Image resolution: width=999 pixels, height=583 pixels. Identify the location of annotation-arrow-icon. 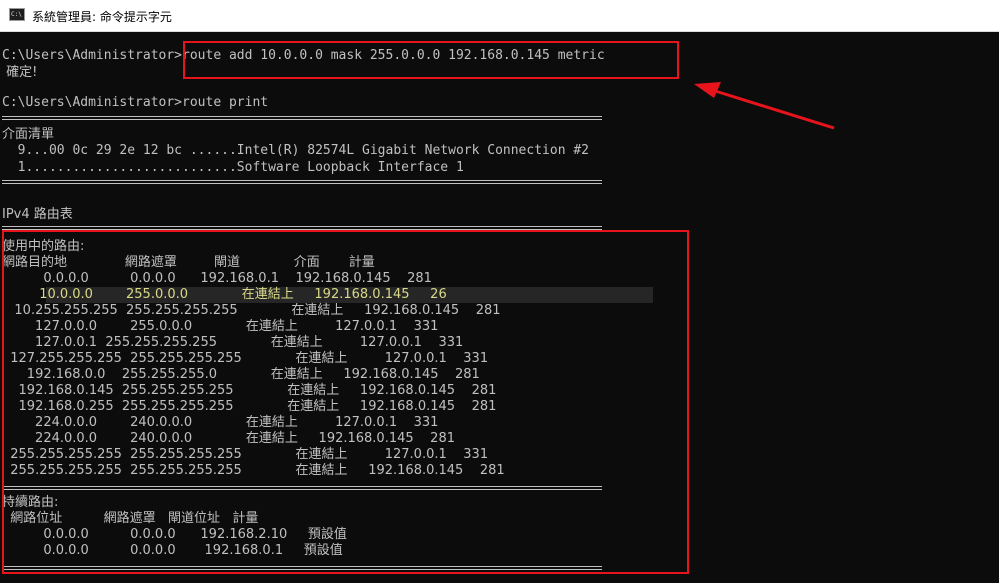
(764, 106).